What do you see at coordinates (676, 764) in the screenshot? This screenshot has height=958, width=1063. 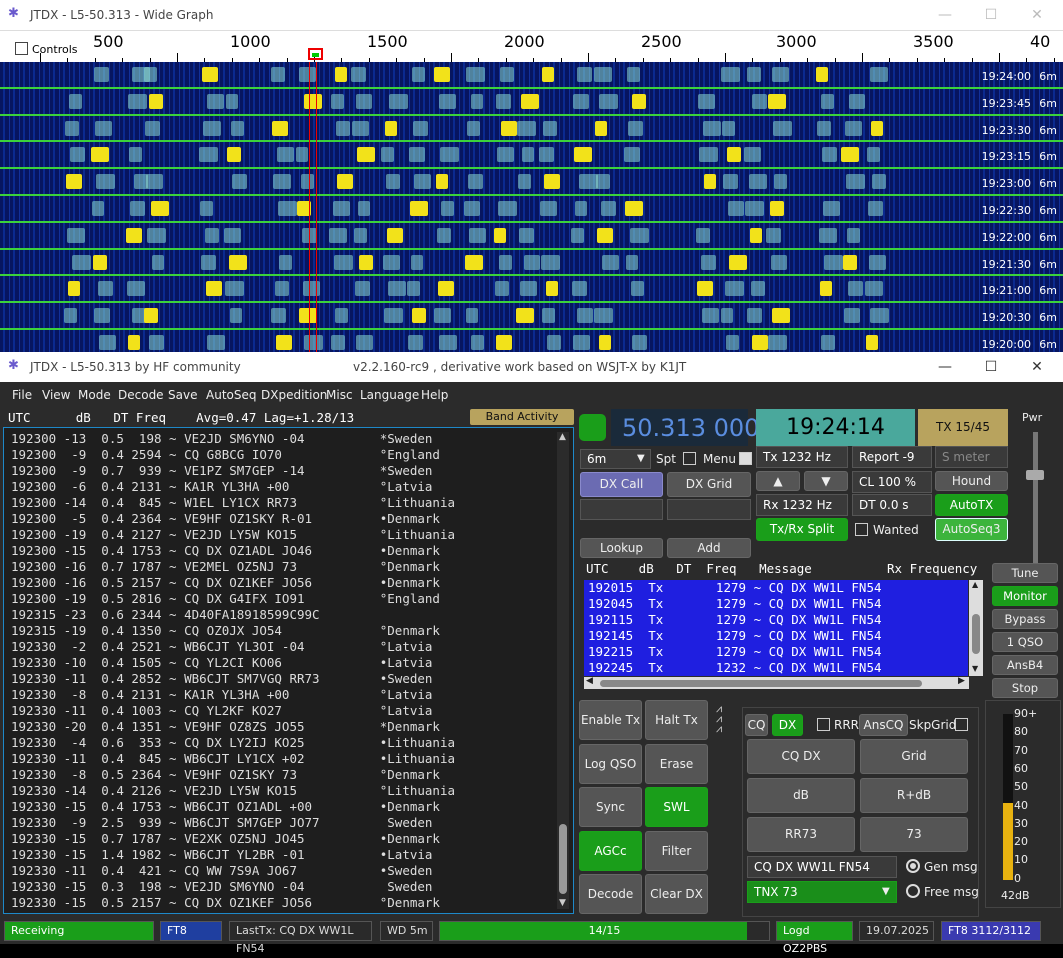 I see `erase-button: Erase` at bounding box center [676, 764].